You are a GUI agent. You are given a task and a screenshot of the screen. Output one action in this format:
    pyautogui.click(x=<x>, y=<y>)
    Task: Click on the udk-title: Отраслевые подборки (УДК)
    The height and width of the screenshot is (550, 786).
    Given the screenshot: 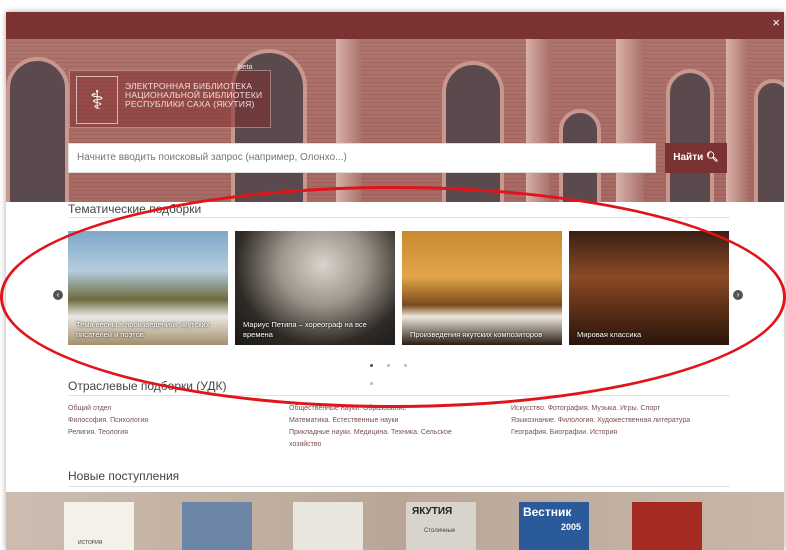 What is the action you would take?
    pyautogui.click(x=147, y=386)
    